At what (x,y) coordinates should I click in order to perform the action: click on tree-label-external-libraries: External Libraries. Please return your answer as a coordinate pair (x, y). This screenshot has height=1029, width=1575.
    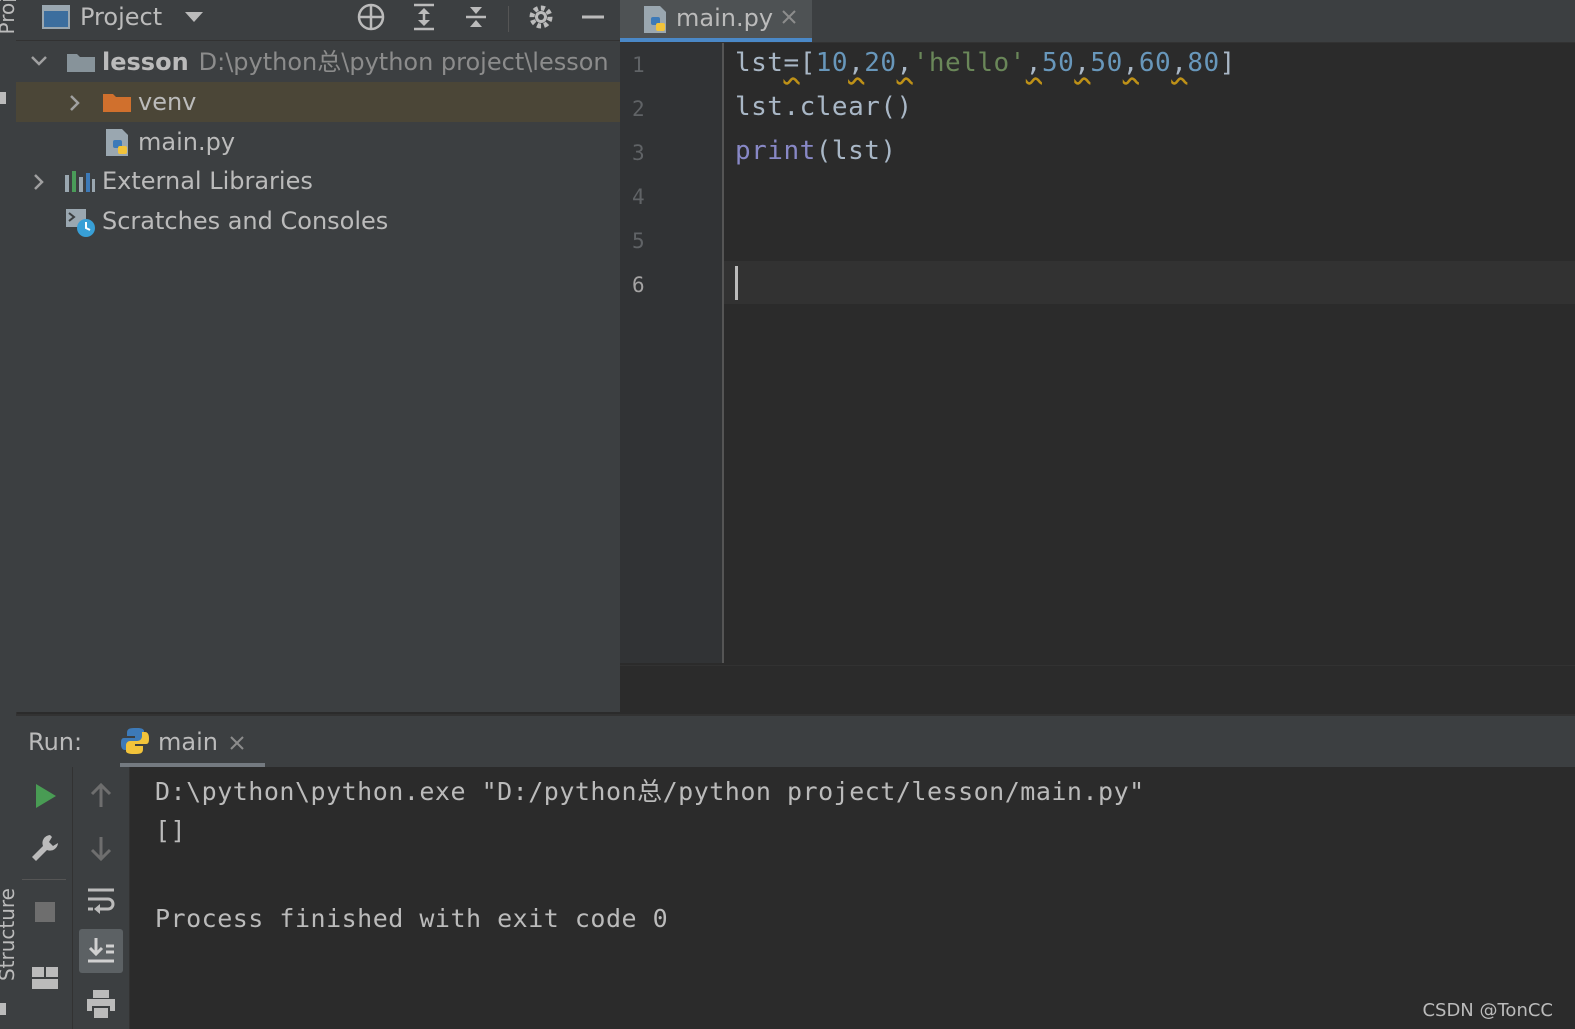
    Looking at the image, I should click on (207, 181).